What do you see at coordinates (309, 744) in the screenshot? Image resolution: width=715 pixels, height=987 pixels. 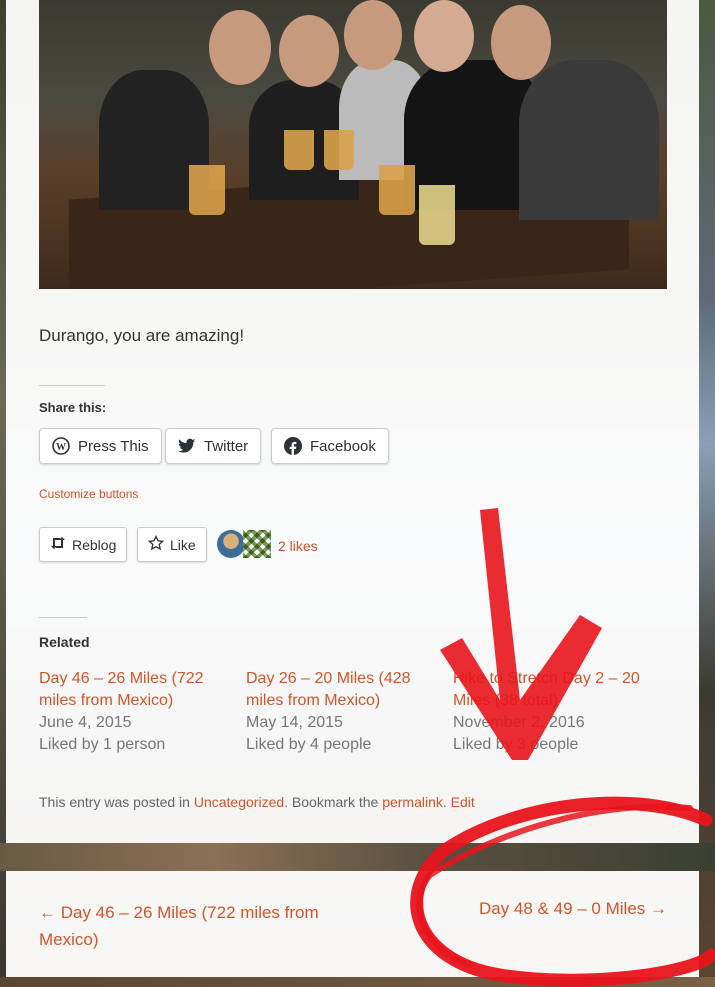 I see `related-item-likes: Liked by 4 people` at bounding box center [309, 744].